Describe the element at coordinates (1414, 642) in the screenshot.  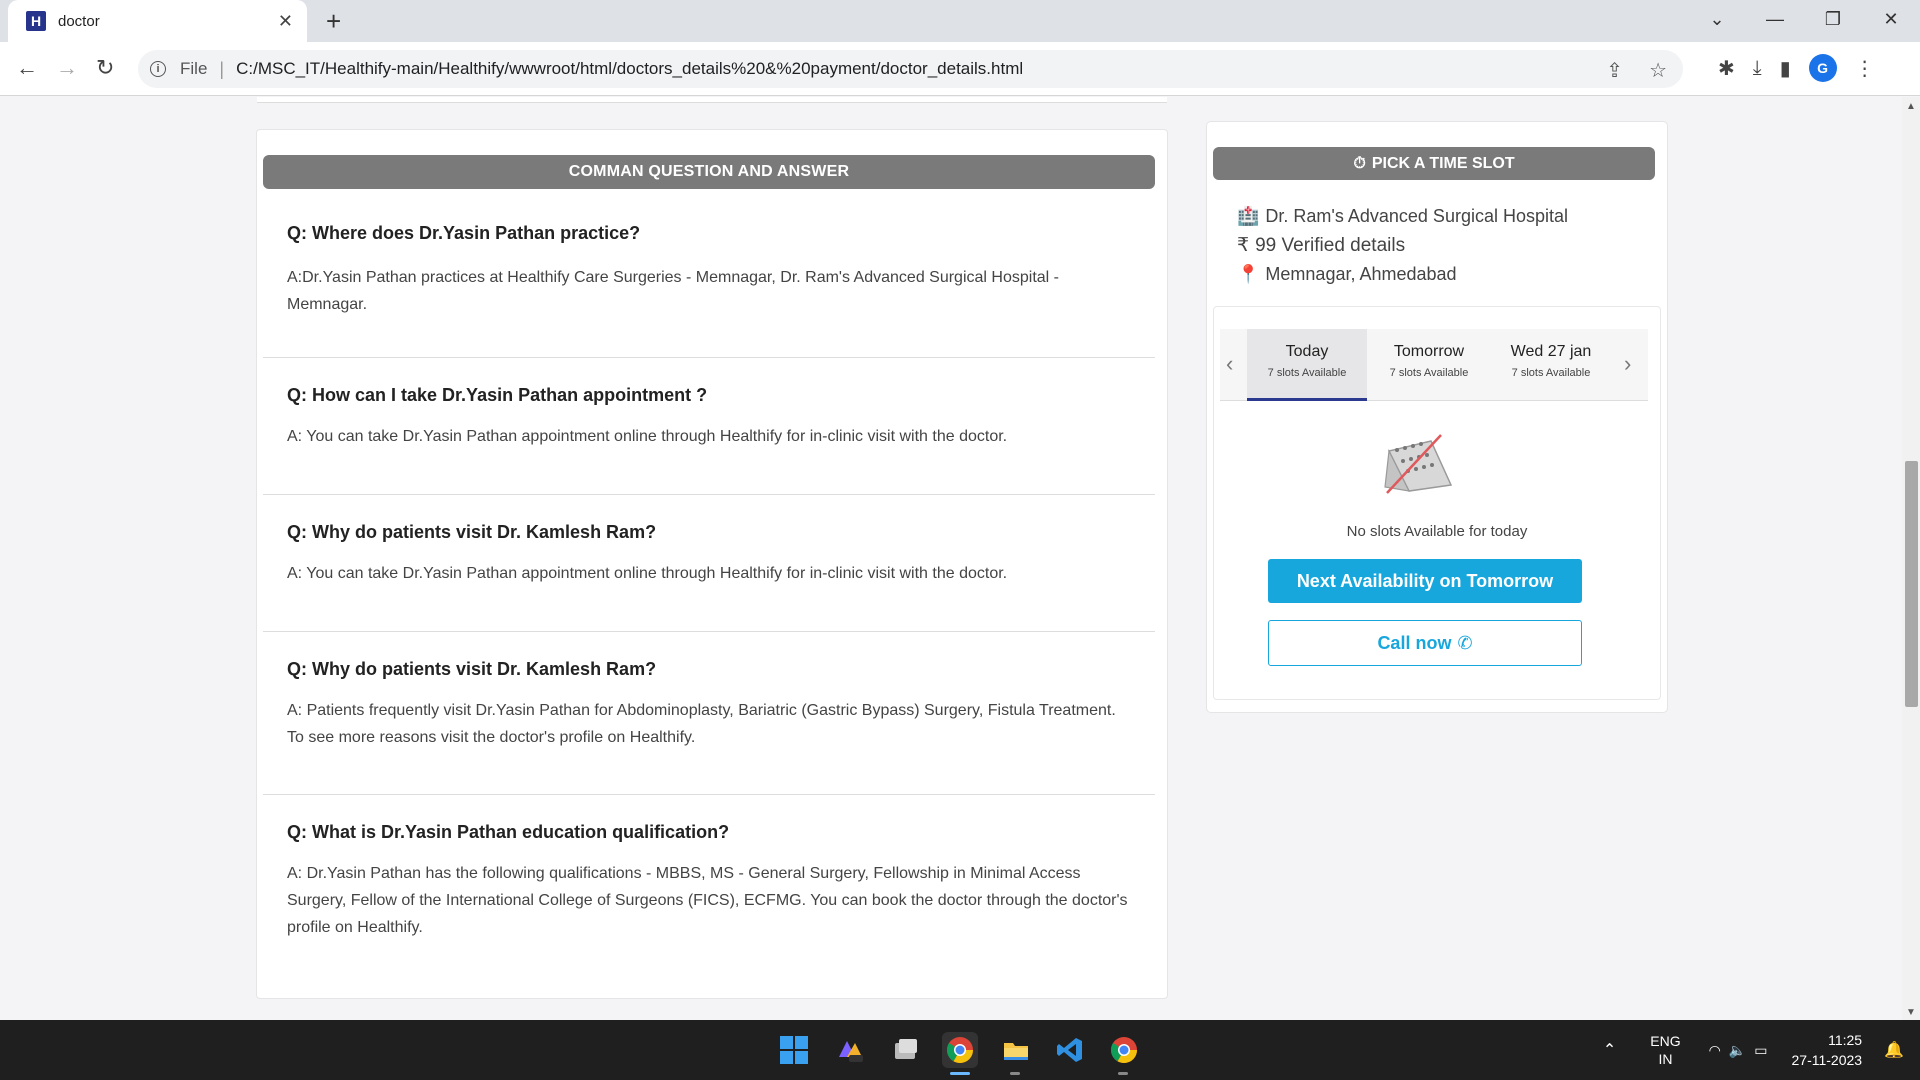
I see `call-now-label: Call now` at that location.